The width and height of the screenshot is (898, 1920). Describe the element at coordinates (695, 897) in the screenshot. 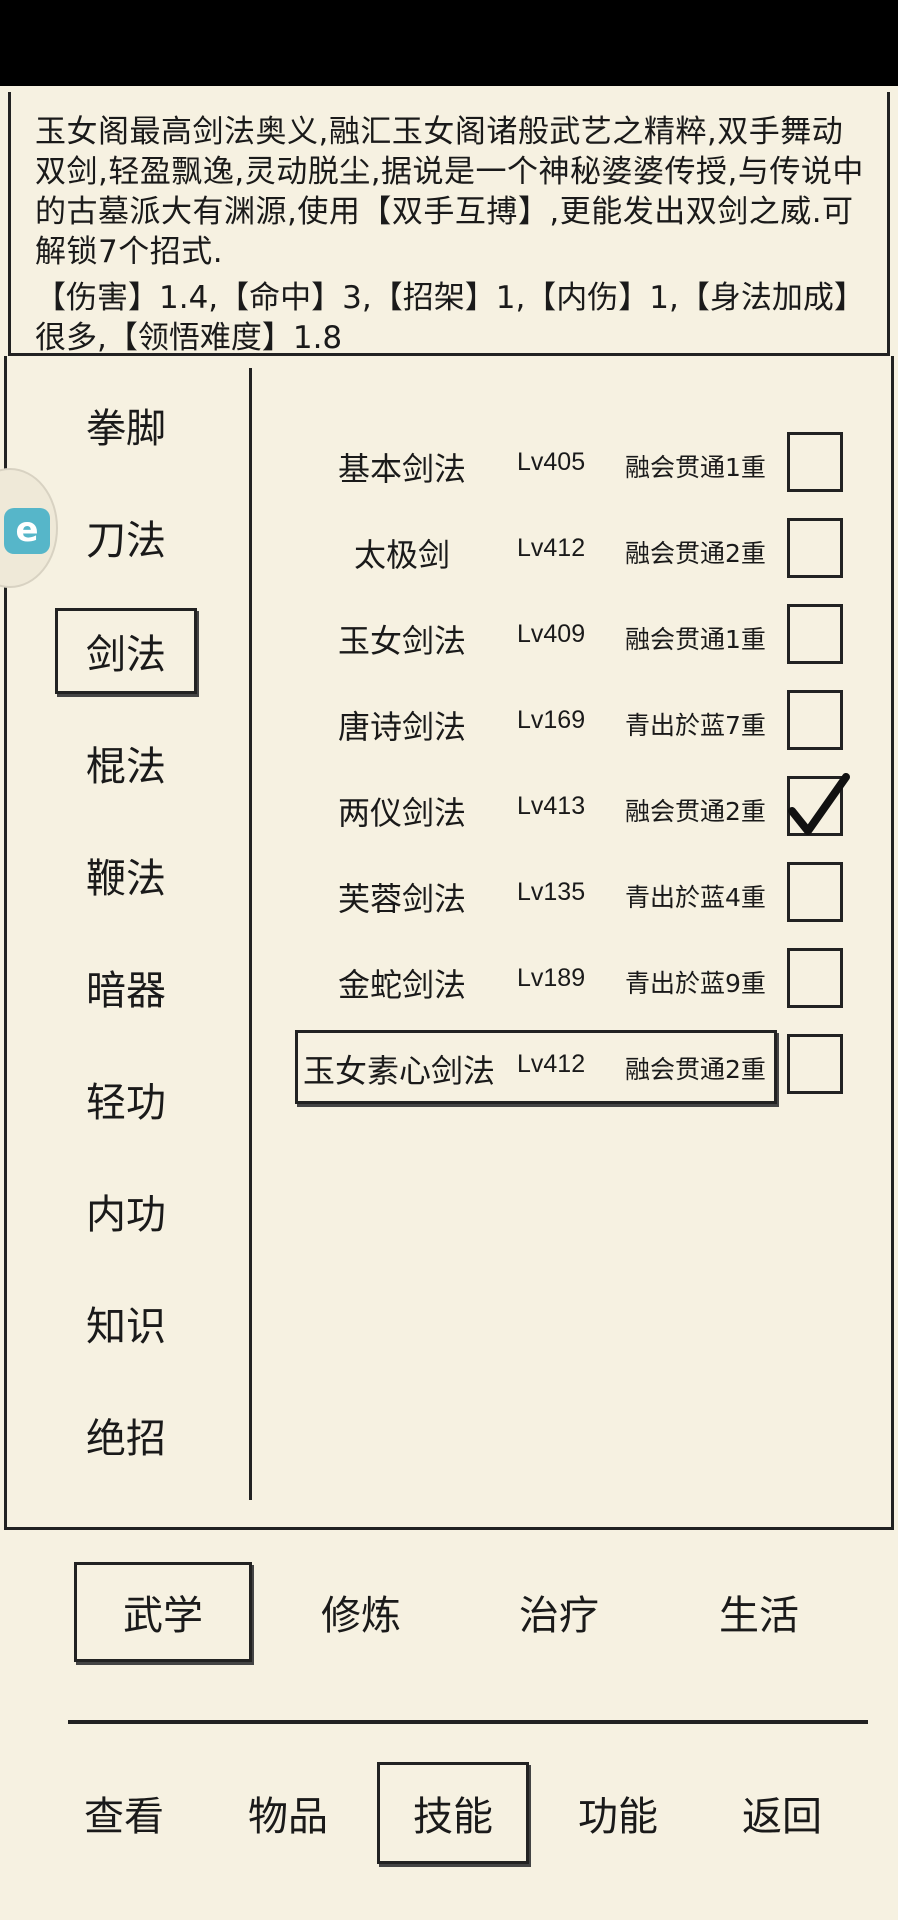

I see `skill-stage: 青出於蓝4重` at that location.